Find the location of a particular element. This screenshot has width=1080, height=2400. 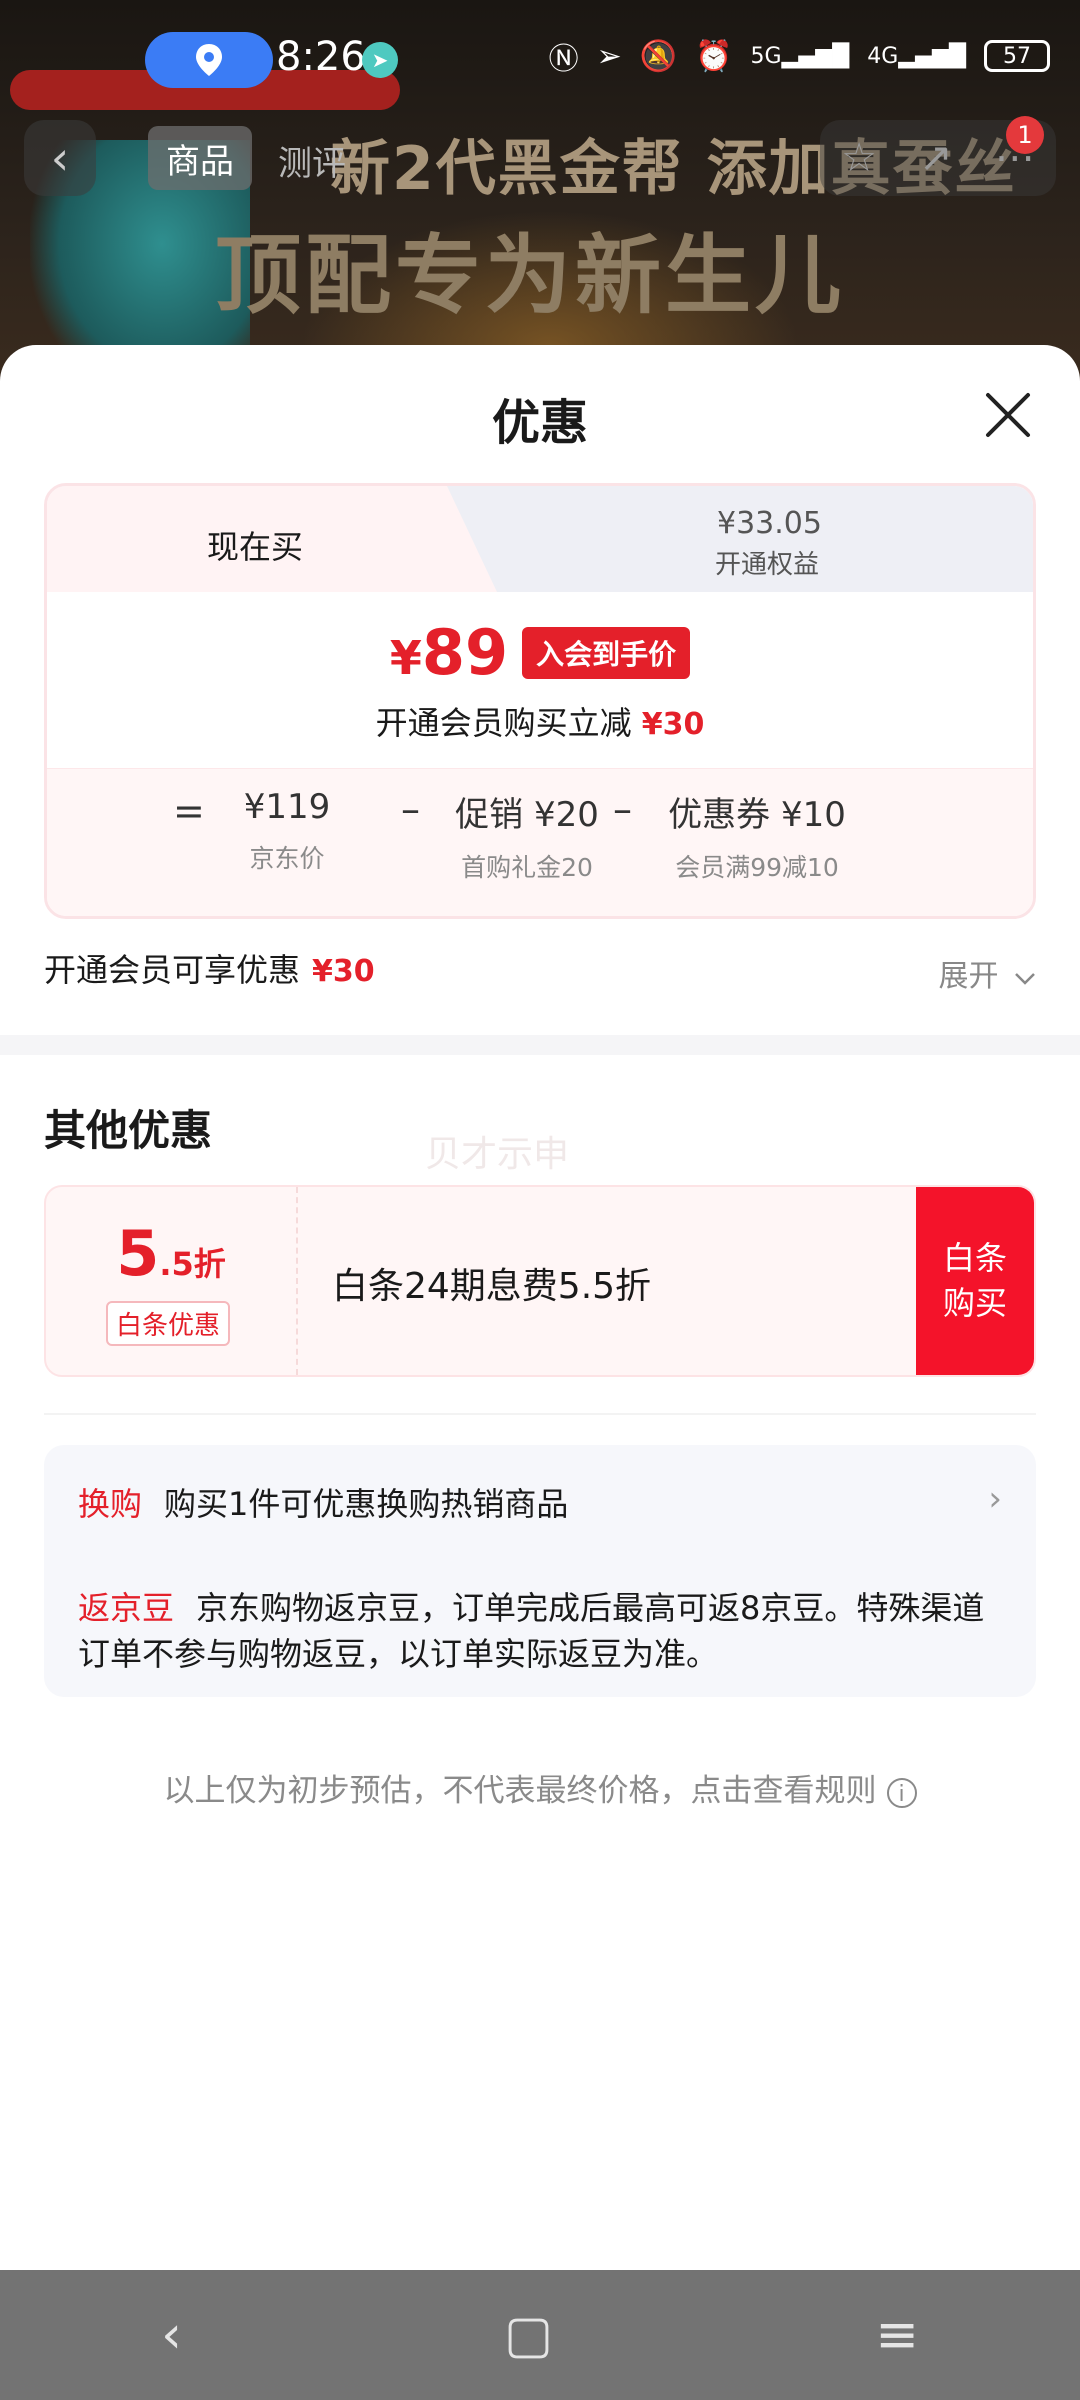

coupon-value: 优惠券 ¥10 is located at coordinates (757, 815).